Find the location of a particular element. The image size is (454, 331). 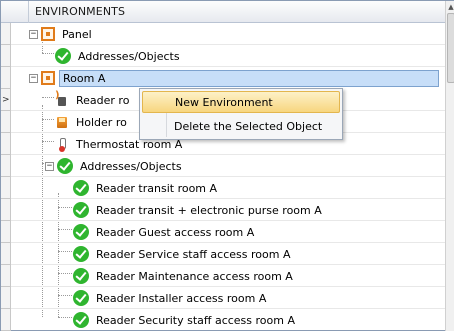

tree-row-object: Reader transit + electronic purse room A is located at coordinates (228, 210).